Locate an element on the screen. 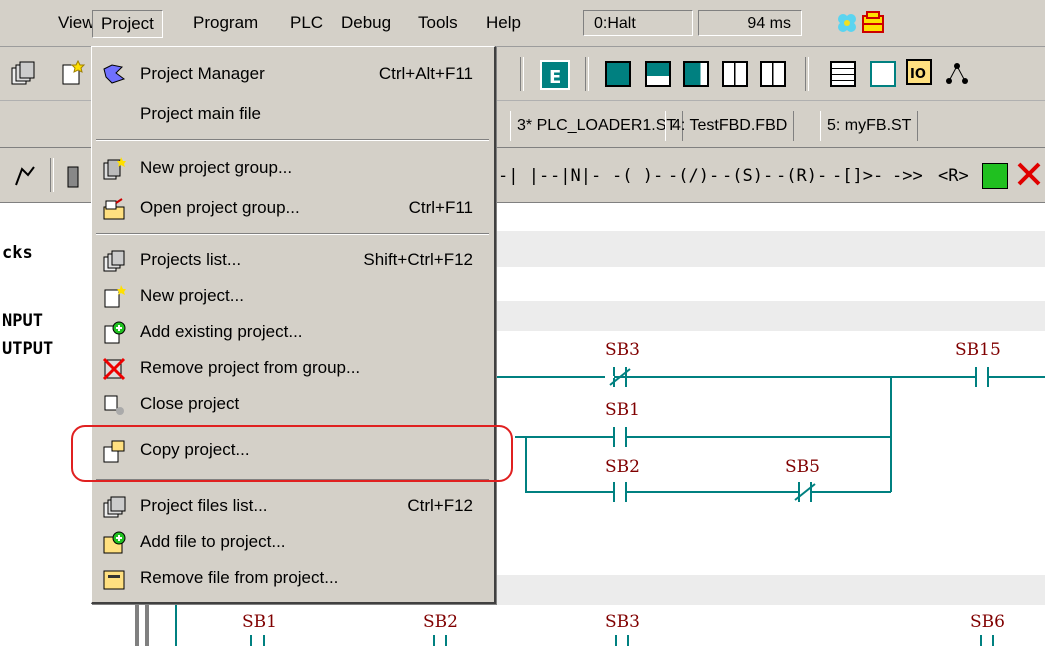 The image size is (1045, 646). menu-item-project-files-list: Project files list... Ctrl+F12 is located at coordinates (292, 507).